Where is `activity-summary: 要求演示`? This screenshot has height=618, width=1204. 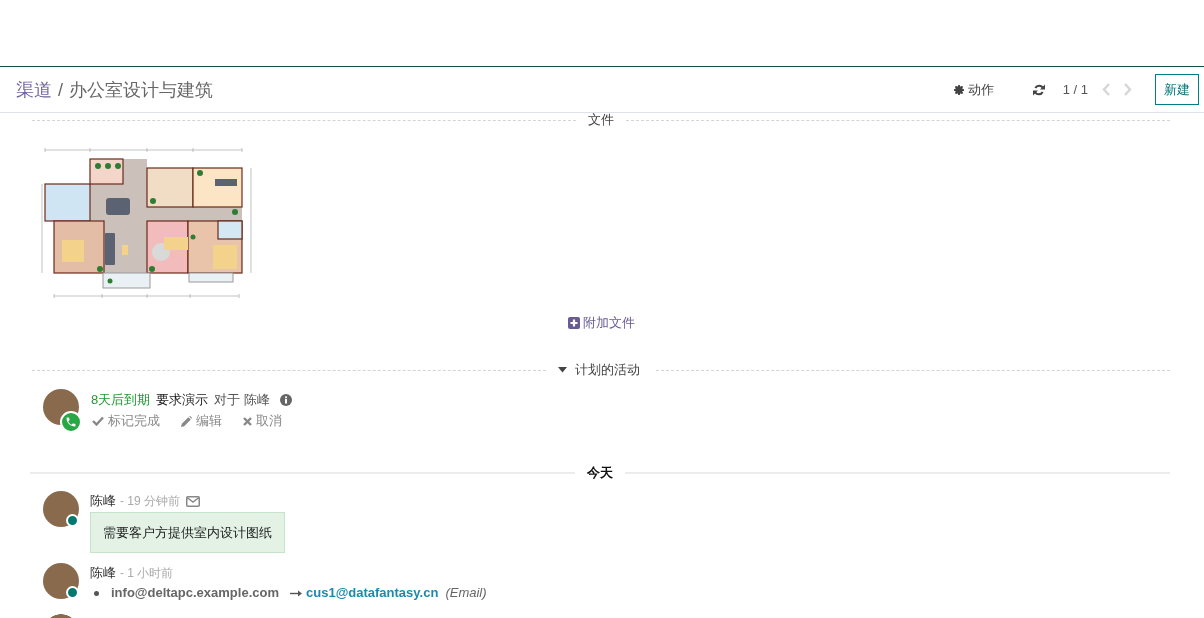
activity-summary: 要求演示 is located at coordinates (182, 400).